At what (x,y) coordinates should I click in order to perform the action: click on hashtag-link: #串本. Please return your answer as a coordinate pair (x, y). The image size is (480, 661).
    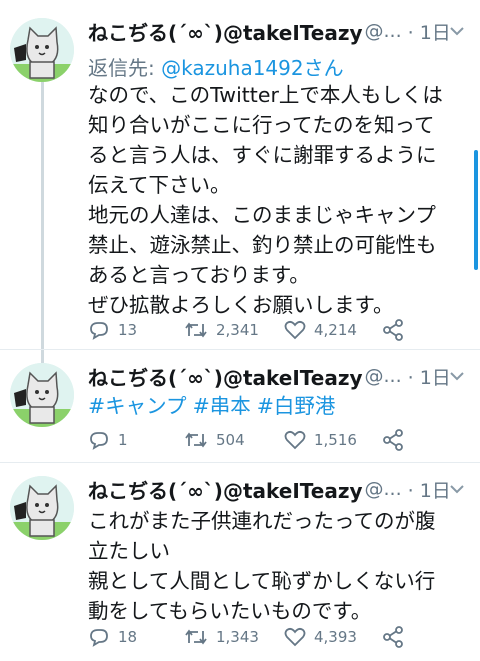
    Looking at the image, I should click on (222, 406).